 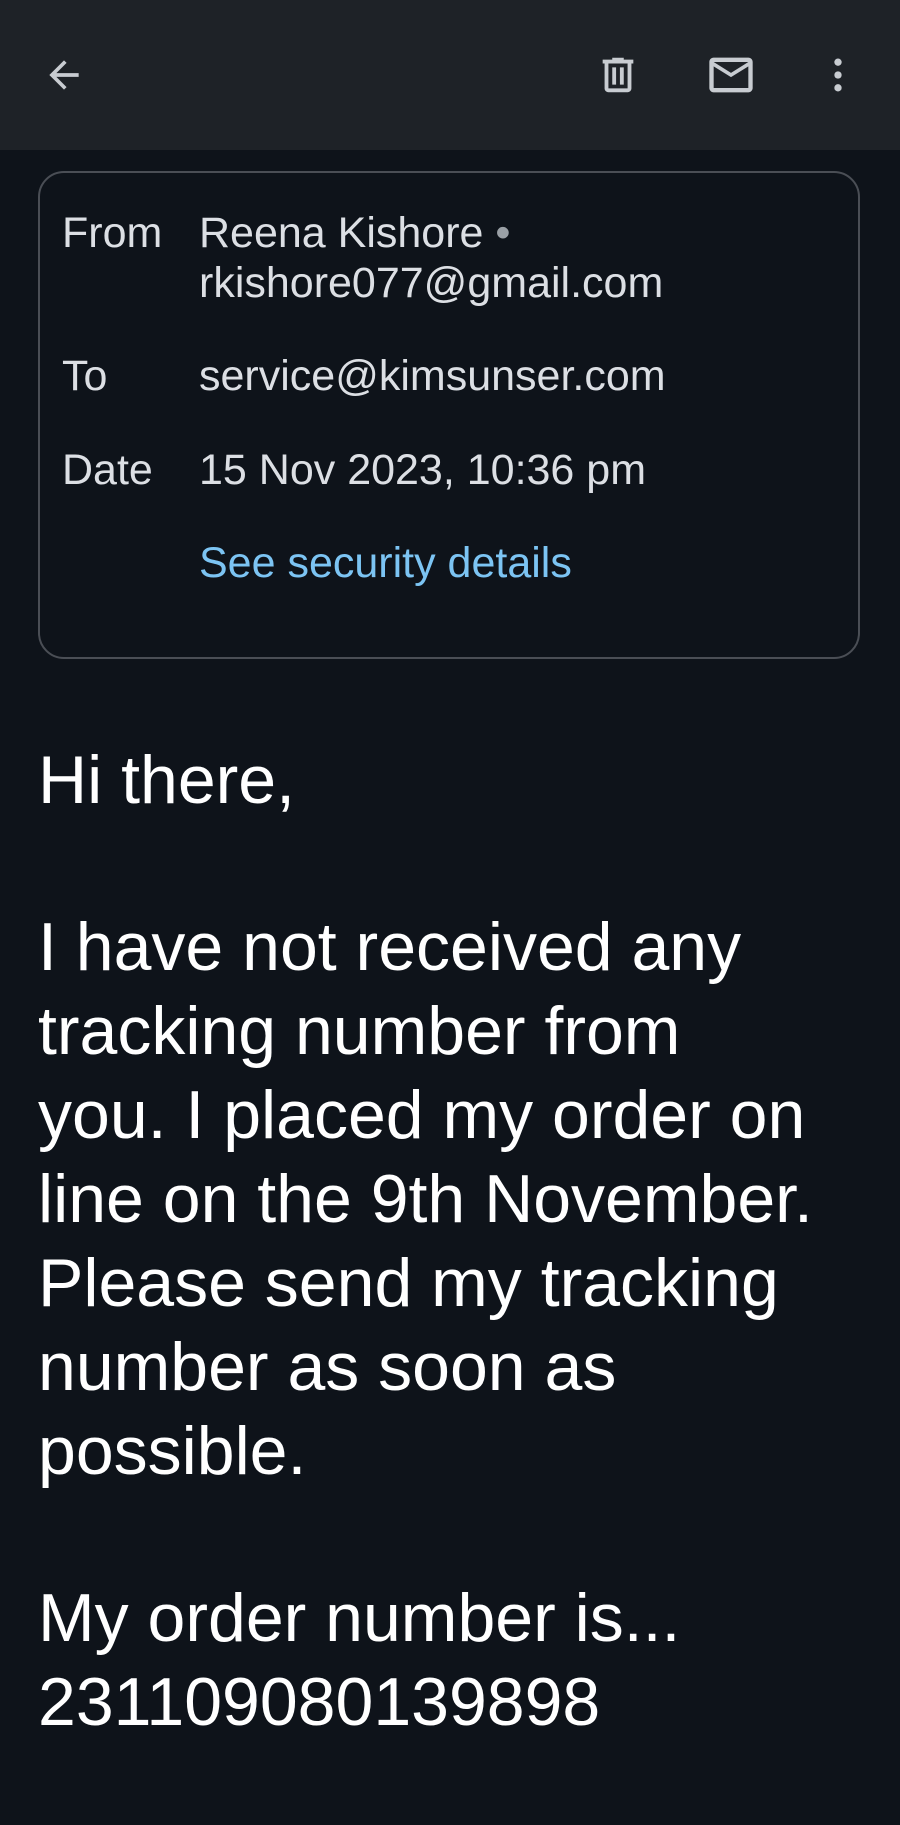 I want to click on order-number: 231109080139898, so click(x=319, y=1702).